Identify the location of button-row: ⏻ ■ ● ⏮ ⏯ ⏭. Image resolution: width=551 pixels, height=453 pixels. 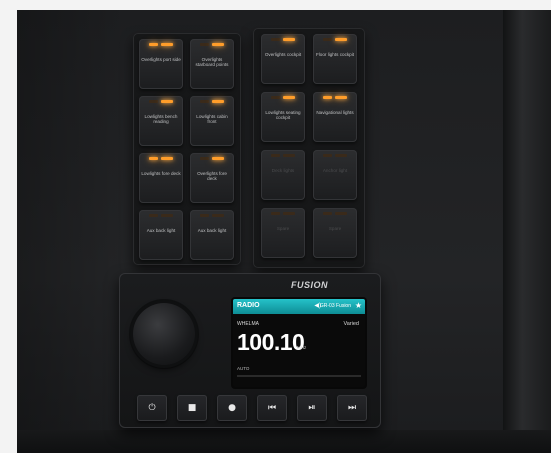
(253, 408).